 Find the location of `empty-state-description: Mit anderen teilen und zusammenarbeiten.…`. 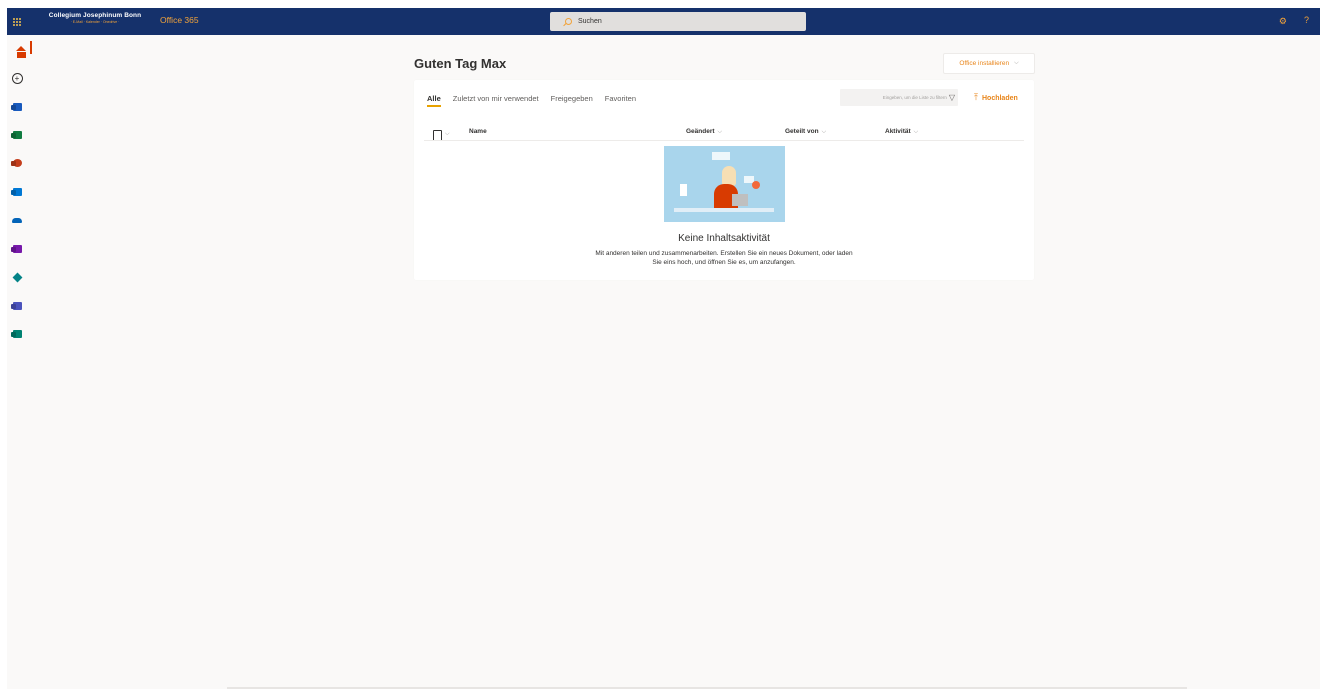

empty-state-description: Mit anderen teilen und zusammenarbeiten.… is located at coordinates (724, 258).